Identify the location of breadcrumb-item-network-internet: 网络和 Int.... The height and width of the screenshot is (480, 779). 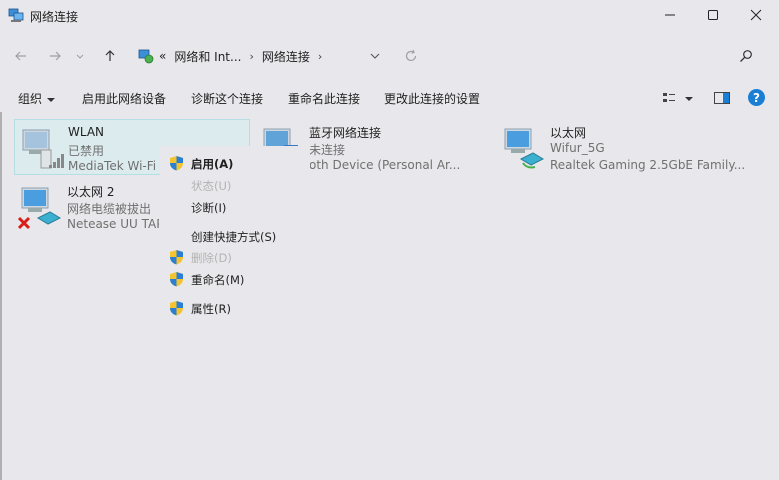
(207, 56).